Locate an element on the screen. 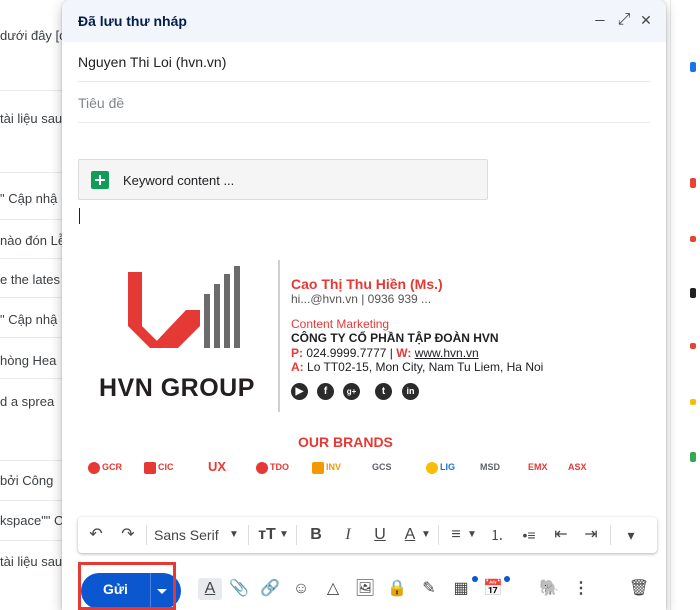  brand-logo: UX is located at coordinates (217, 466).